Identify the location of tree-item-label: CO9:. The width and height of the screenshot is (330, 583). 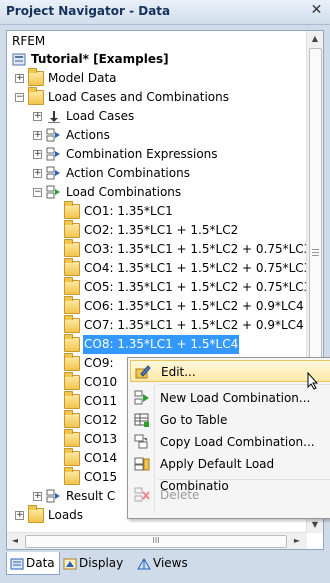
(99, 363).